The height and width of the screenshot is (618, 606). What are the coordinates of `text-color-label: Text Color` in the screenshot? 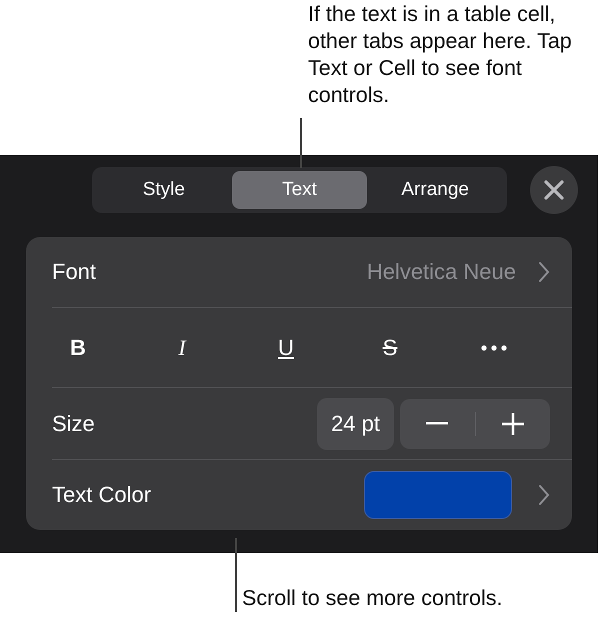 It's located at (102, 495).